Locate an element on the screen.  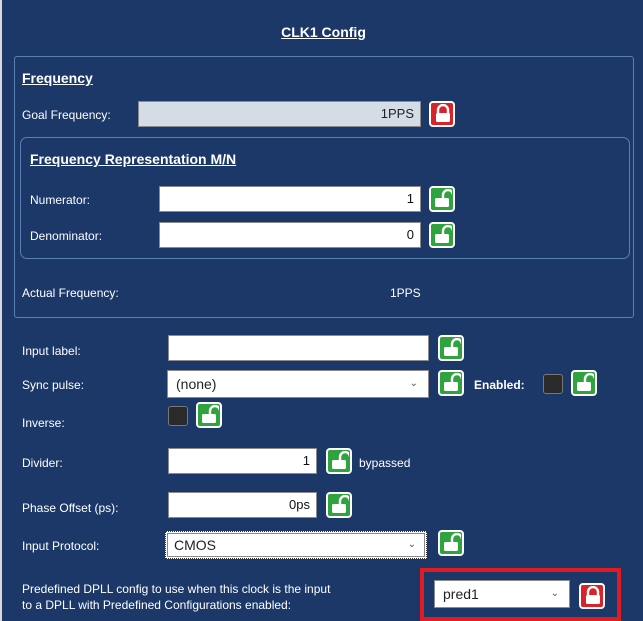
page-title: CLK1 Config is located at coordinates (323, 32).